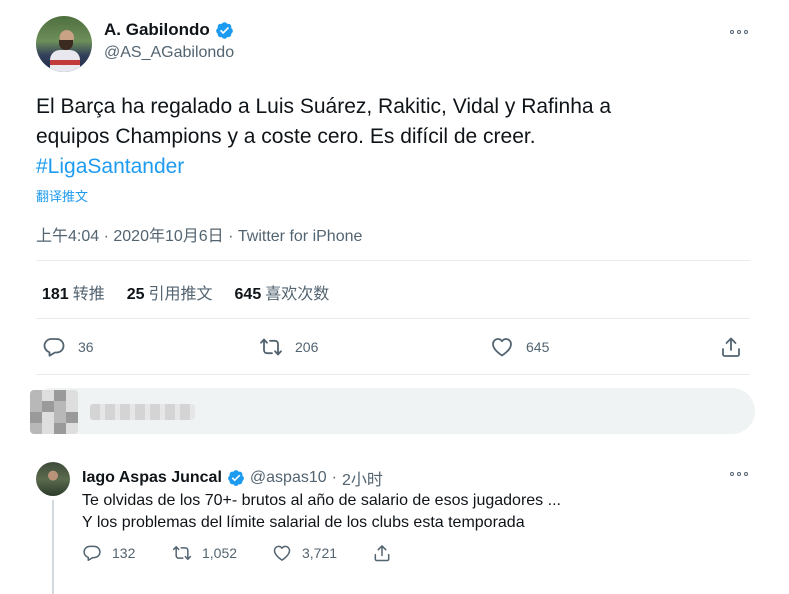 This screenshot has height=594, width=789. Describe the element at coordinates (297, 294) in the screenshot. I see `likes-label: 喜欢次数` at that location.